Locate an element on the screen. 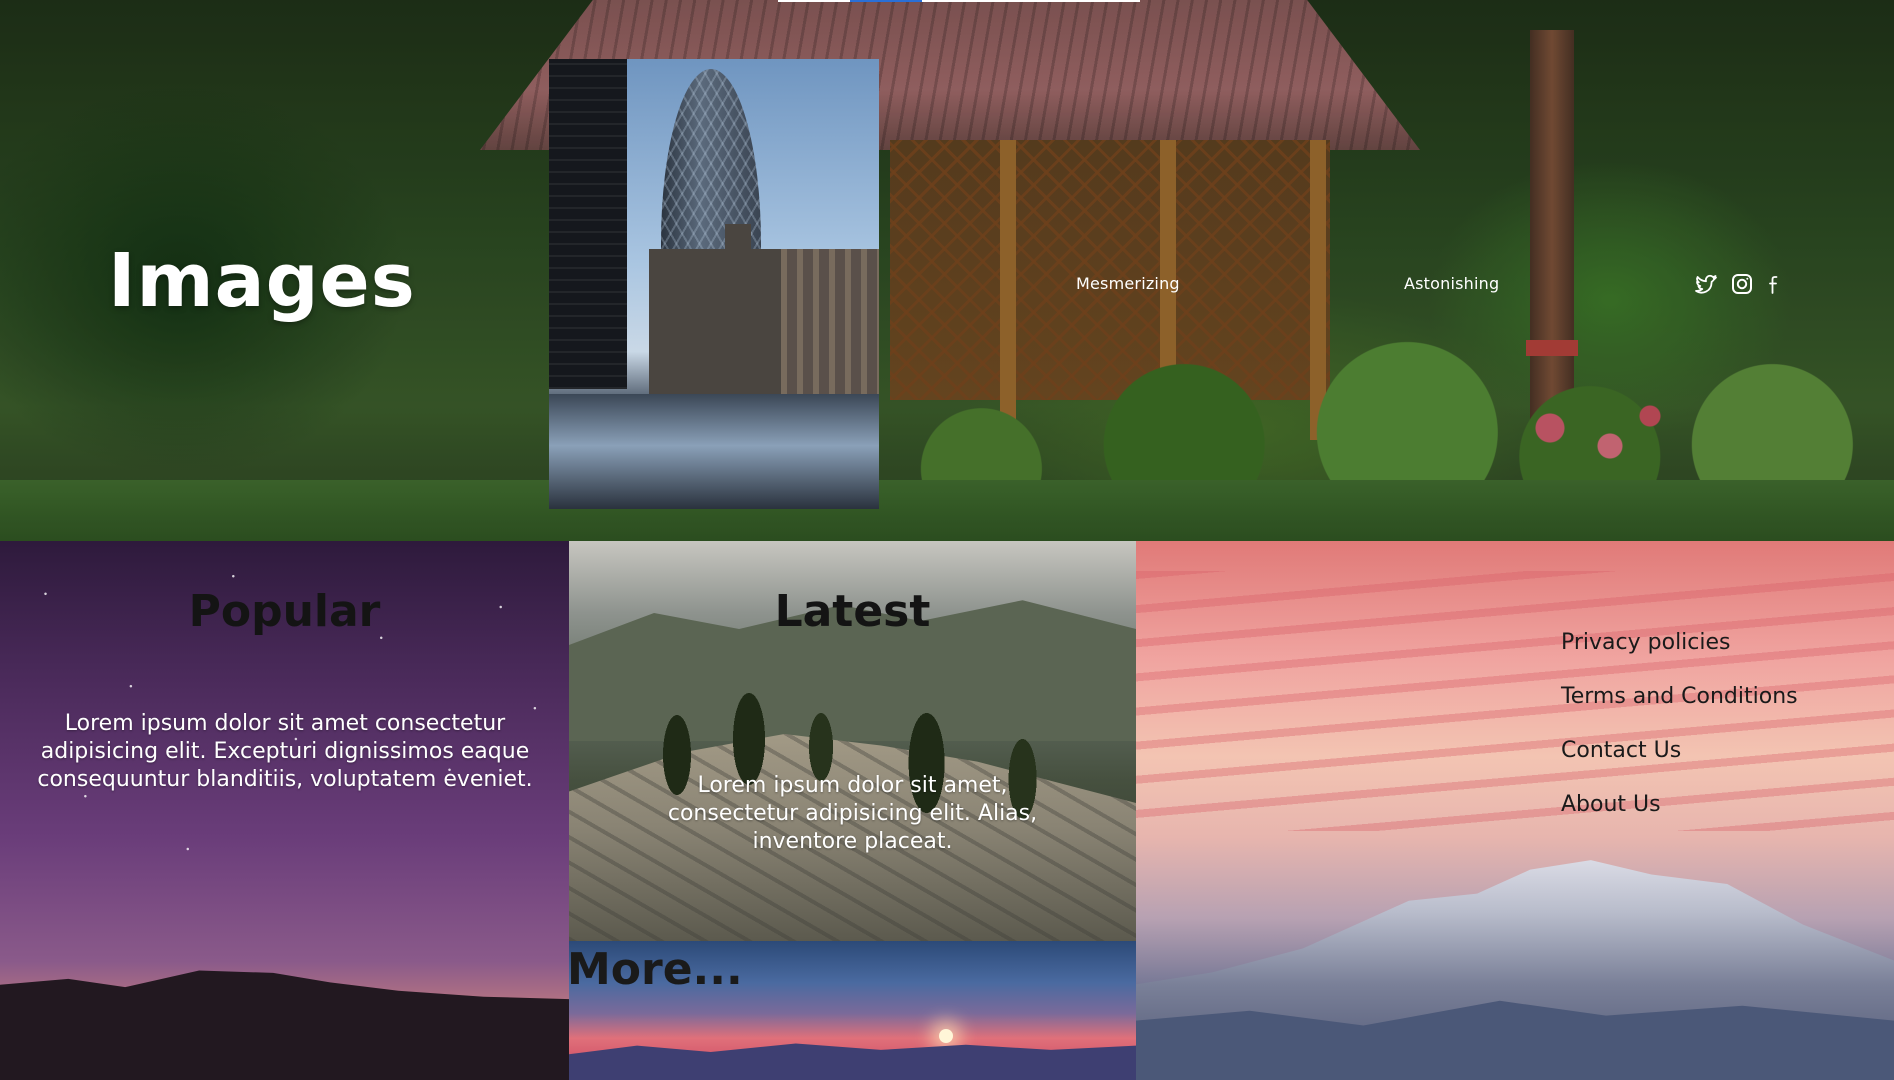  nav-link-mesmerizing: Mesmerizing is located at coordinates (1128, 283).